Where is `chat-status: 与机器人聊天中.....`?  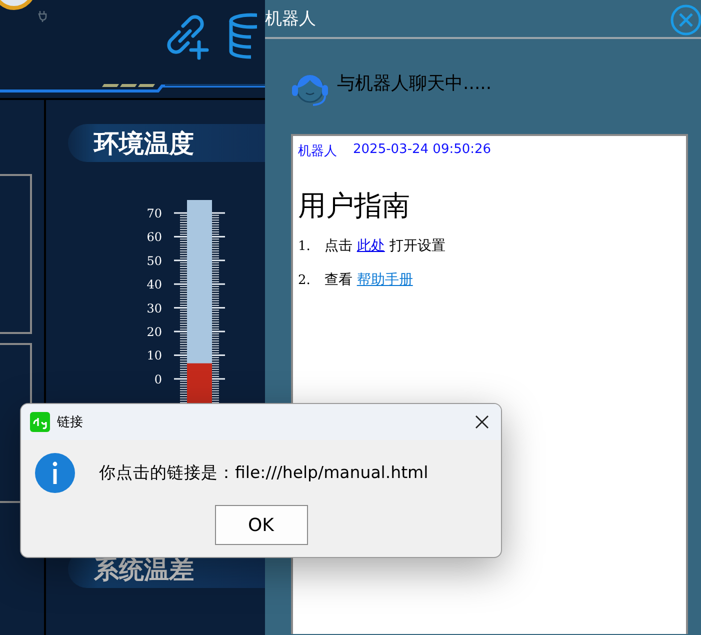
chat-status: 与机器人聊天中..... is located at coordinates (414, 83).